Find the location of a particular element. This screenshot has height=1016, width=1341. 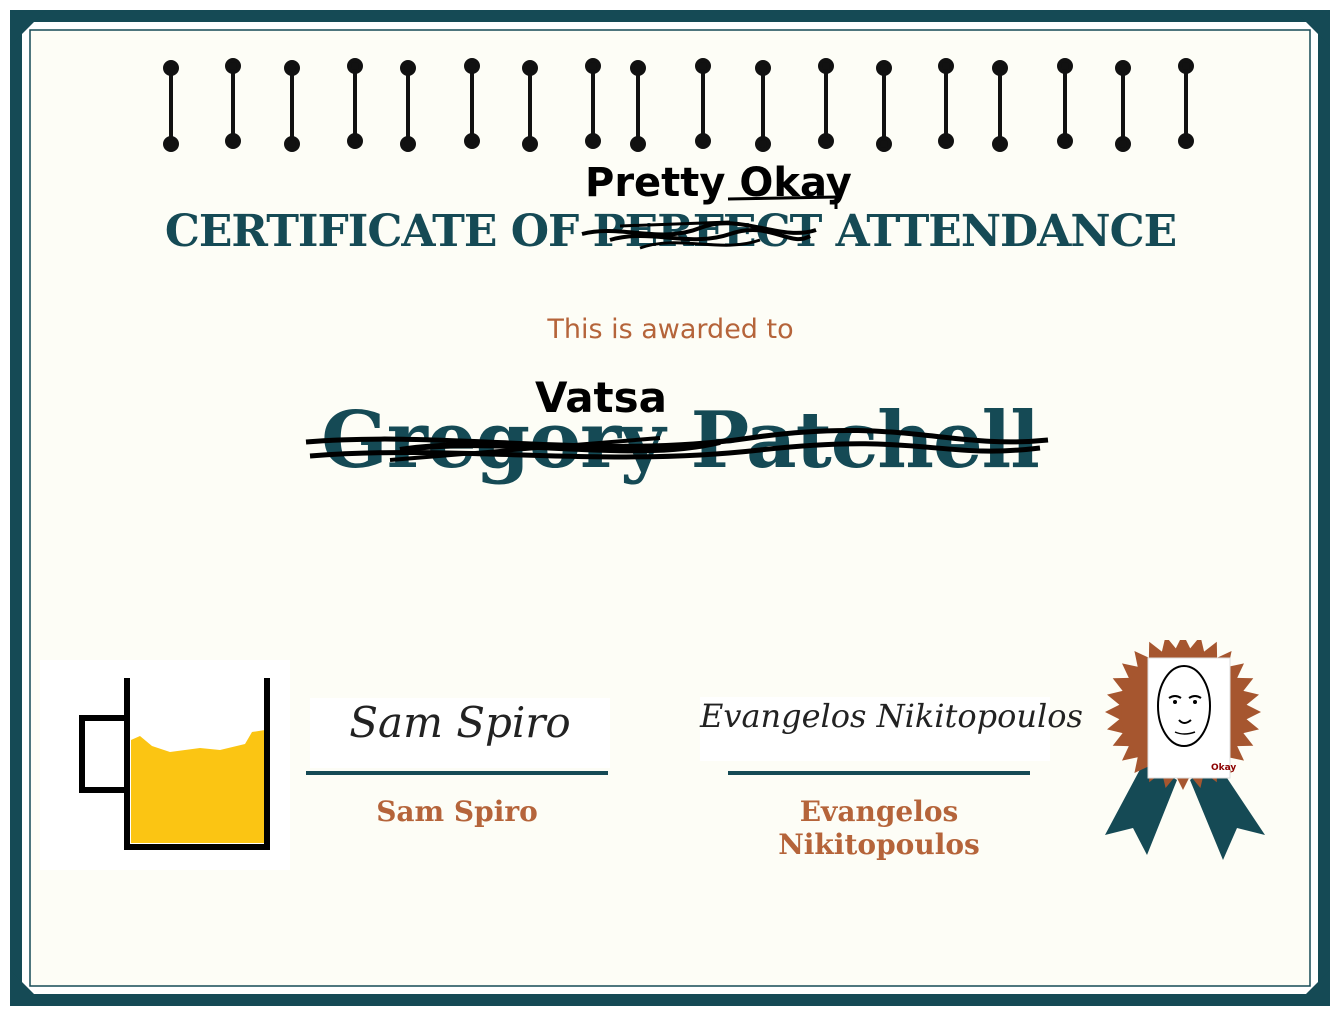

printed-name-2-line1: Evangelos is located at coordinates (879, 811).